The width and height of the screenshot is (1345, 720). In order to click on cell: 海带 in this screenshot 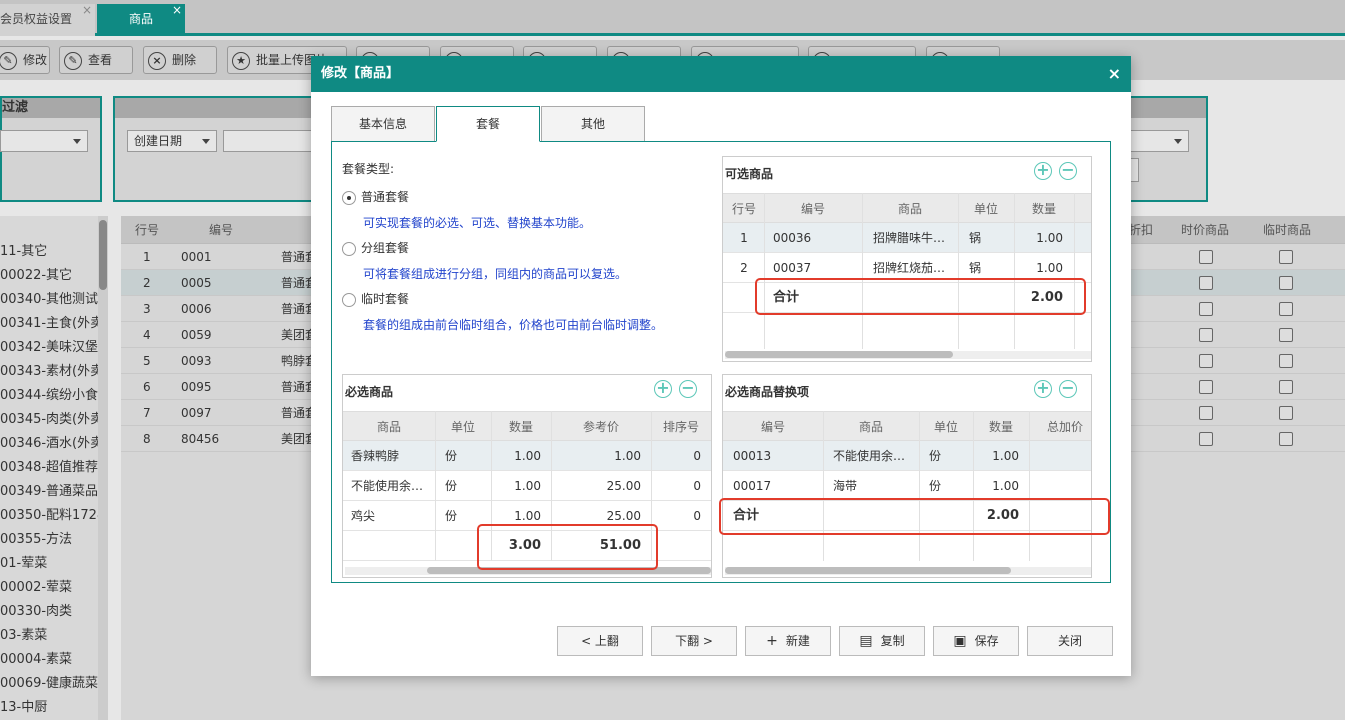, I will do `click(845, 486)`.